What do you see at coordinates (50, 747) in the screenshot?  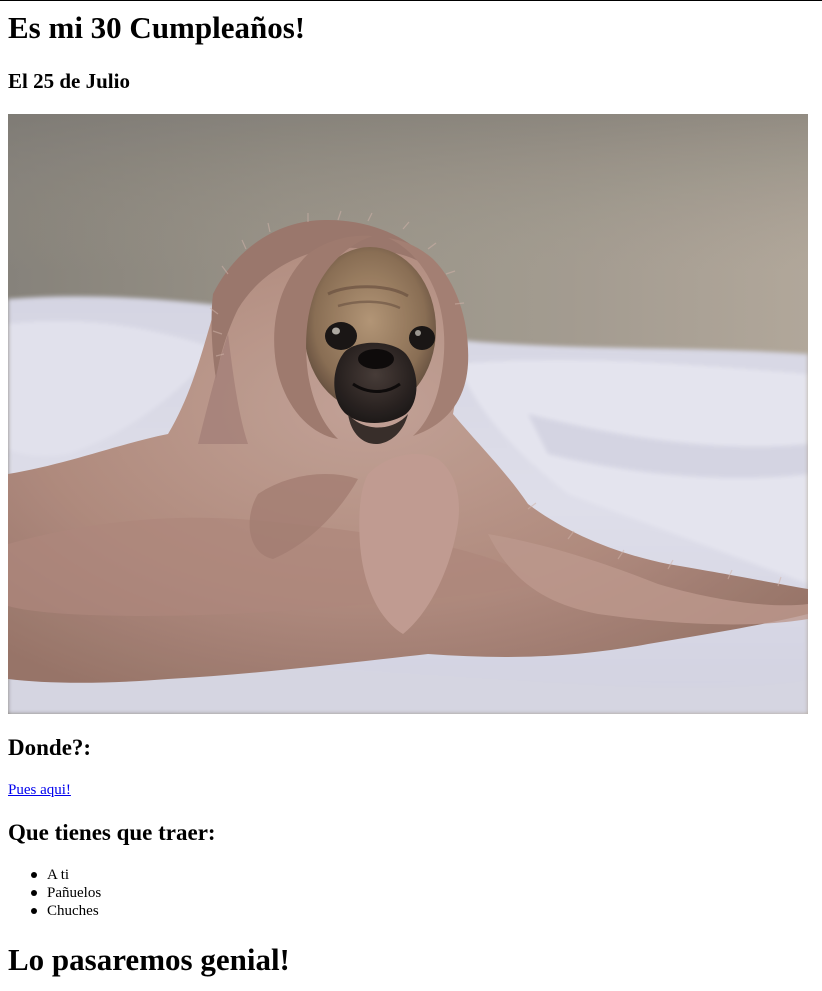 I see `where-heading: Donde?:` at bounding box center [50, 747].